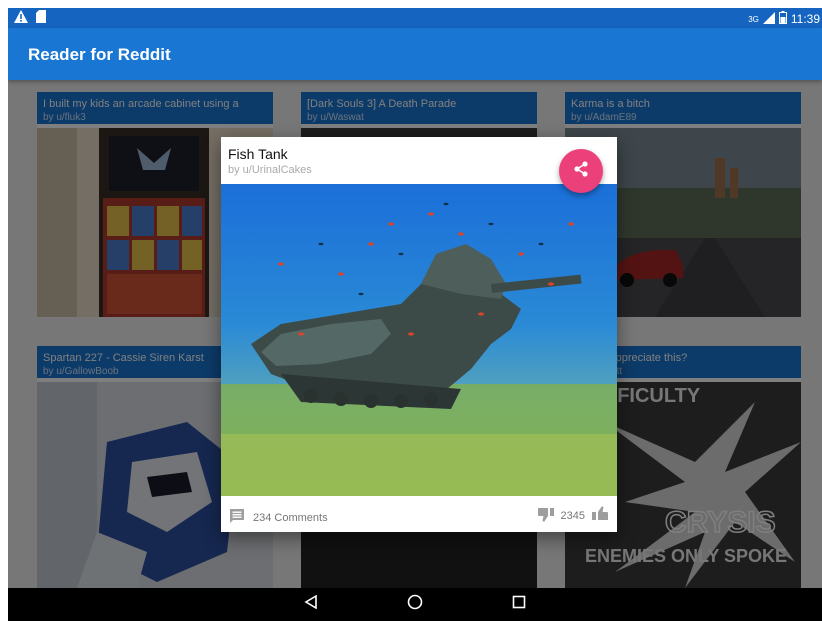  What do you see at coordinates (782, 19) in the screenshot?
I see `battery-icon` at bounding box center [782, 19].